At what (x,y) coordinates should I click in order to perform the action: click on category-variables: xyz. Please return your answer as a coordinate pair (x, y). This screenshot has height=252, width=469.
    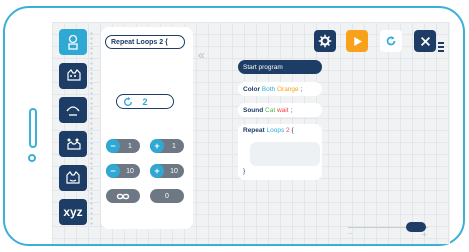
    Looking at the image, I should click on (73, 212).